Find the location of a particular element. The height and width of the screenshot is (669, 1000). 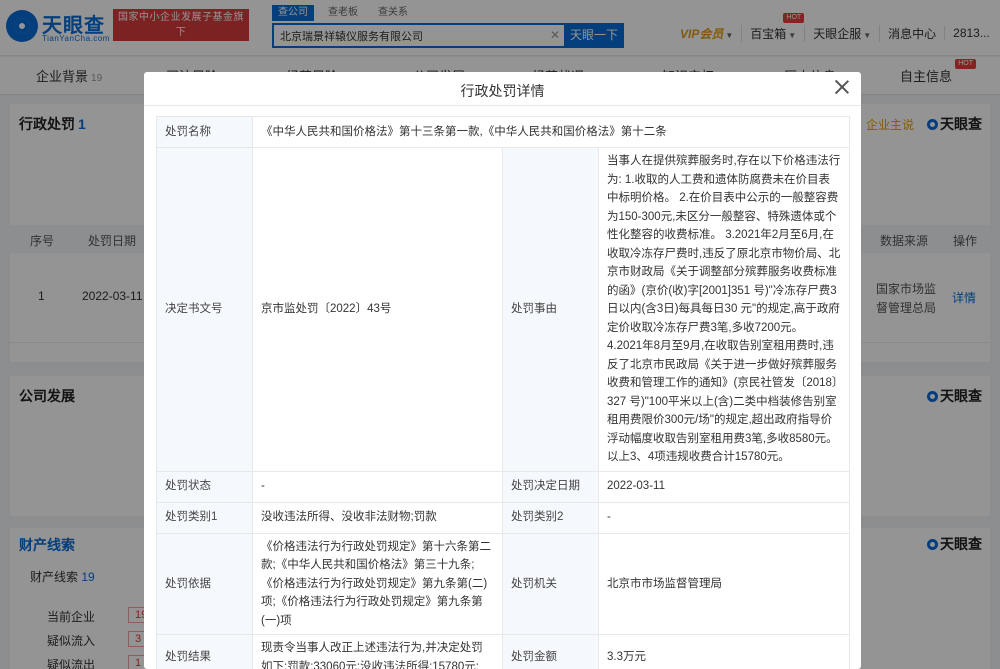

modal-header: 行政处罚详情 is located at coordinates (502, 89).